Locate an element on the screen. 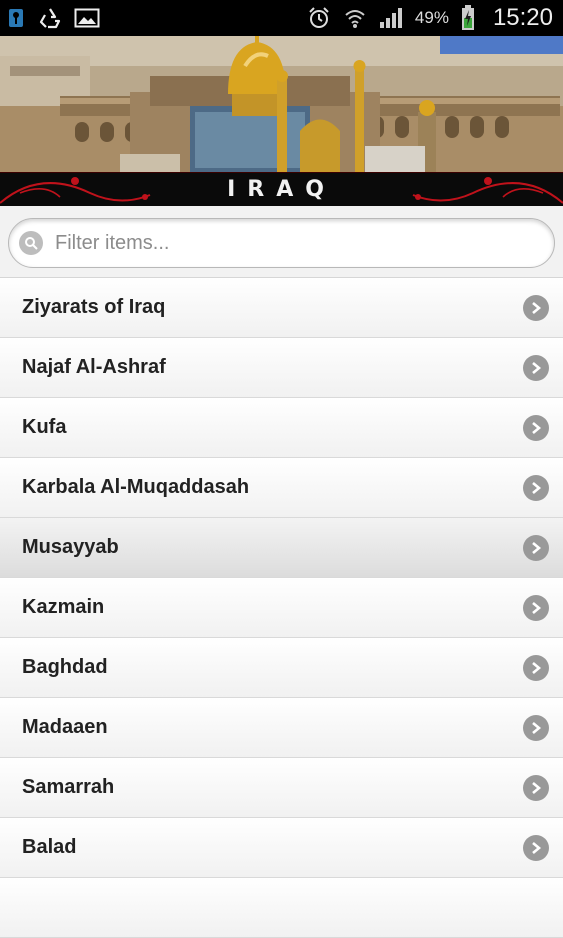 The height and width of the screenshot is (938, 563). list-item-ziyarats-of-iraq: Ziyarats of Iraq is located at coordinates (281, 308).